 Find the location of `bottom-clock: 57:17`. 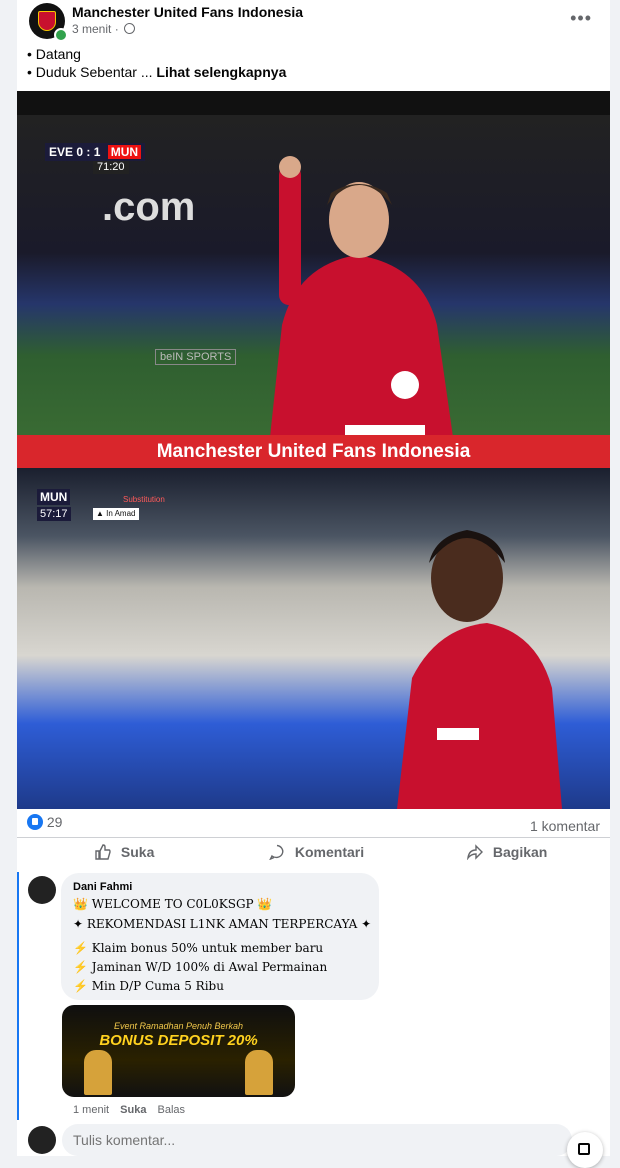

bottom-clock: 57:17 is located at coordinates (54, 514).